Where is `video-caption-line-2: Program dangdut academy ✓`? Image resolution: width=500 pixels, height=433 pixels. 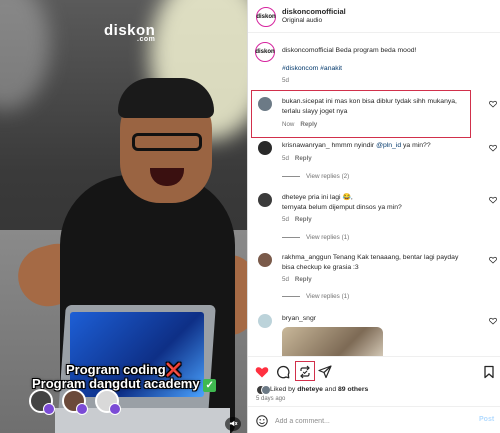 video-caption-line-2: Program dangdut academy ✓ is located at coordinates (124, 384).